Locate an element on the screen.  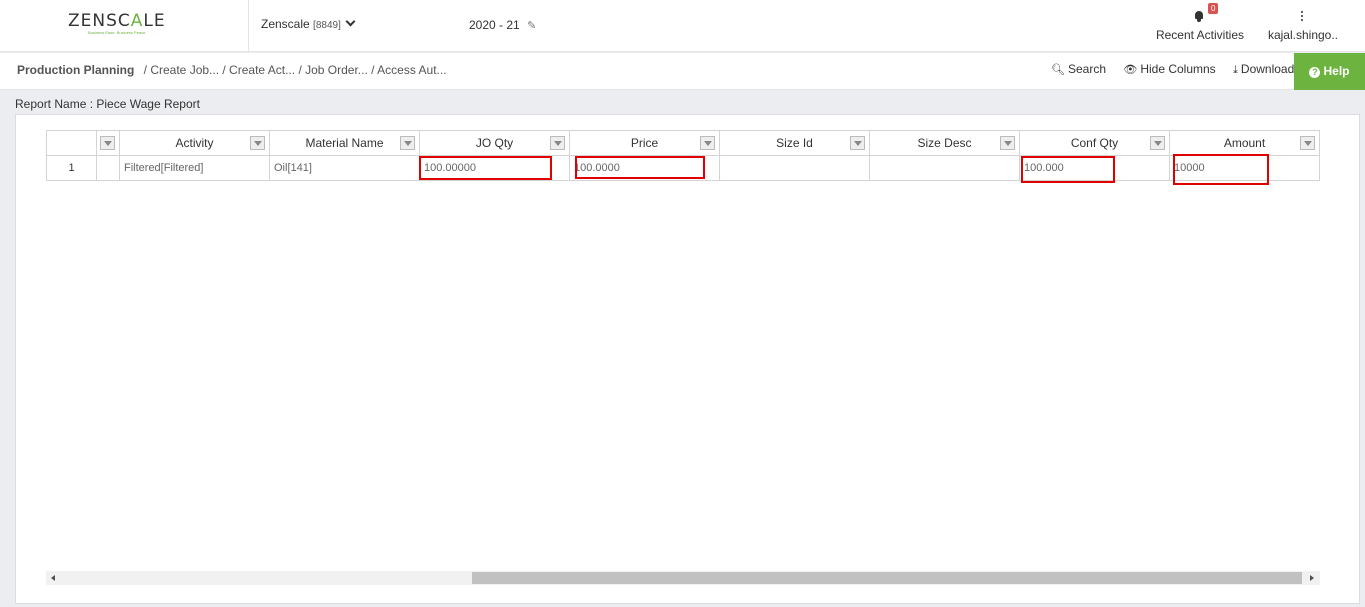
zenscale-logo: ZENSCALE Business Ease. Business Peace. is located at coordinates (124, 24).